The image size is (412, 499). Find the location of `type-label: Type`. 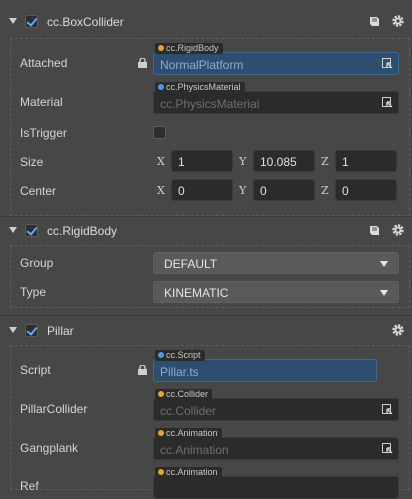

type-label: Type is located at coordinates (33, 292).